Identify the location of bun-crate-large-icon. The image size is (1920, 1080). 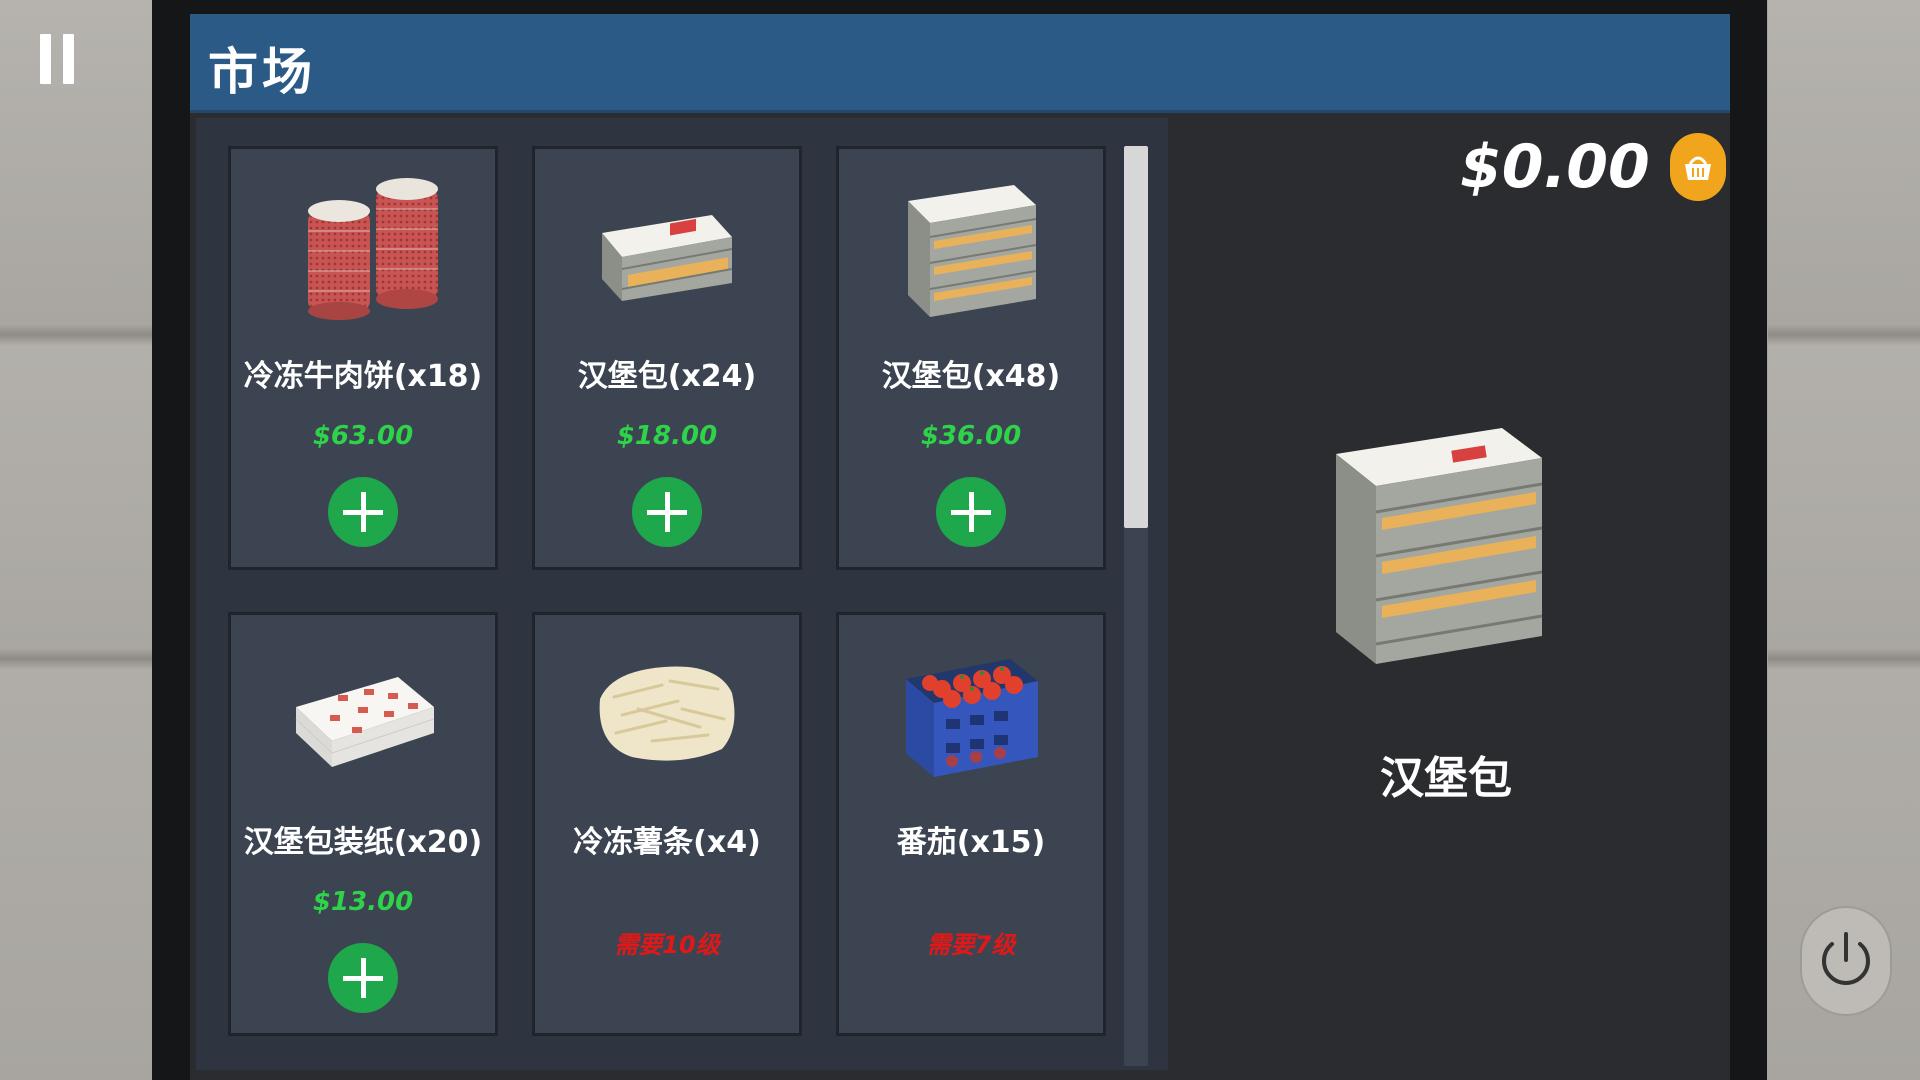
(972, 251).